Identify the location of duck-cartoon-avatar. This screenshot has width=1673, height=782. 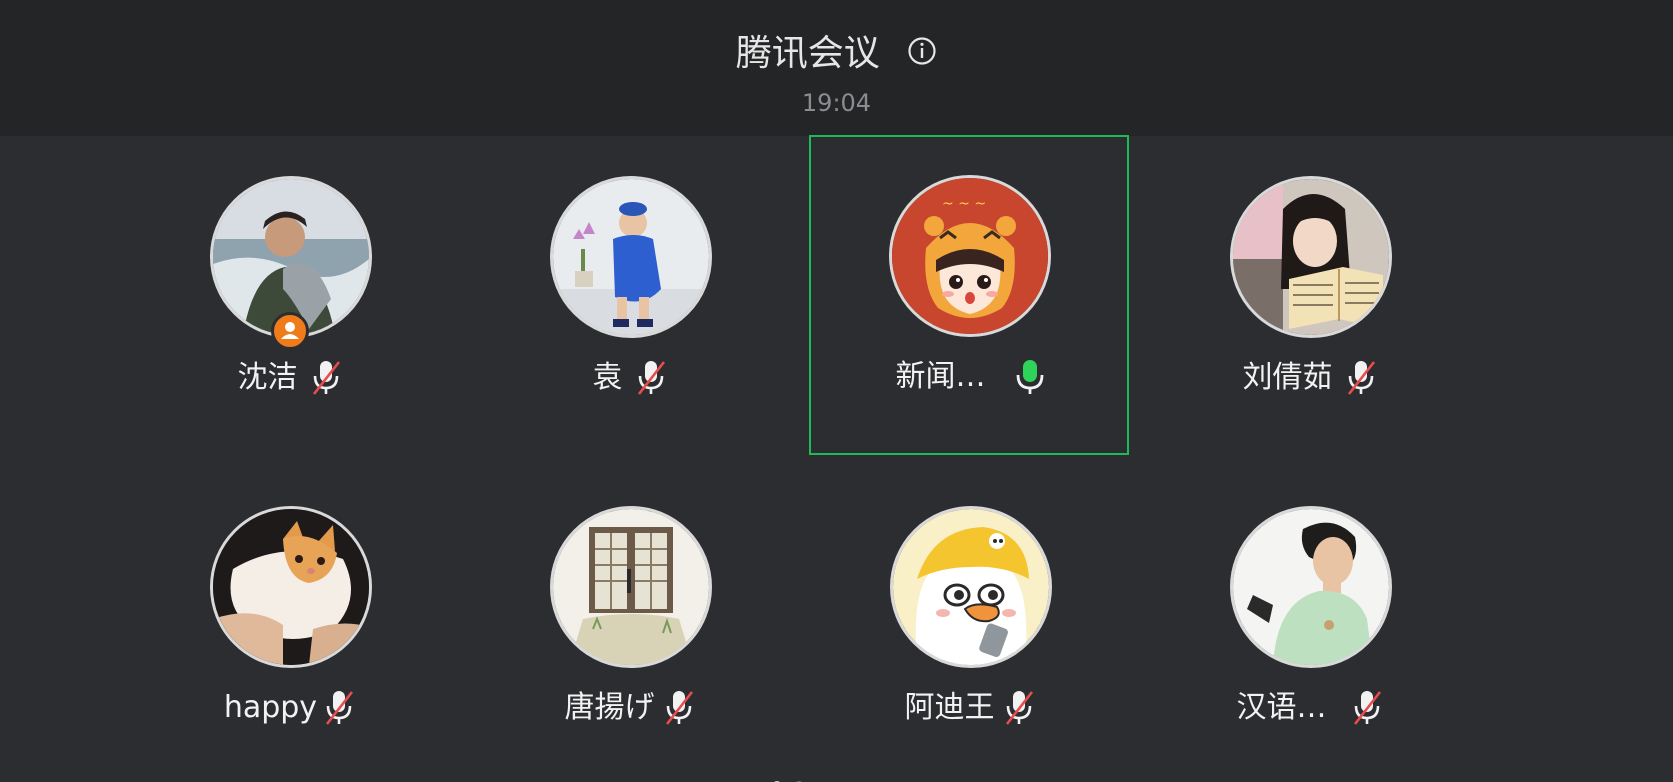
(971, 587).